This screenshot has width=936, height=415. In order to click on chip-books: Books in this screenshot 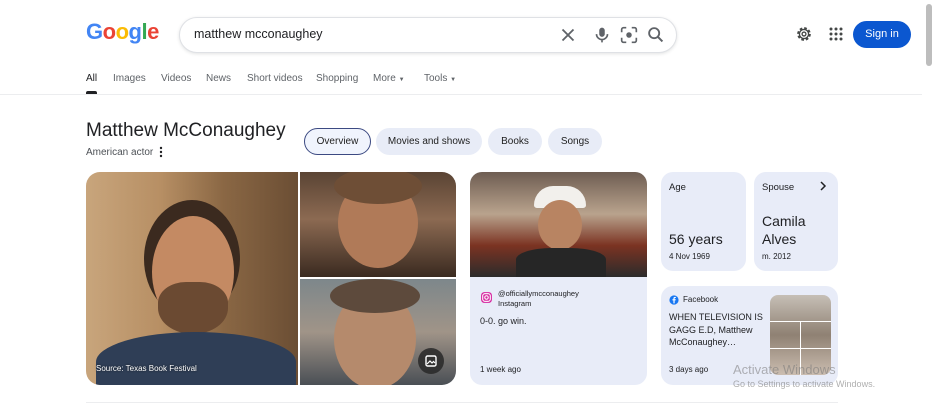, I will do `click(515, 141)`.